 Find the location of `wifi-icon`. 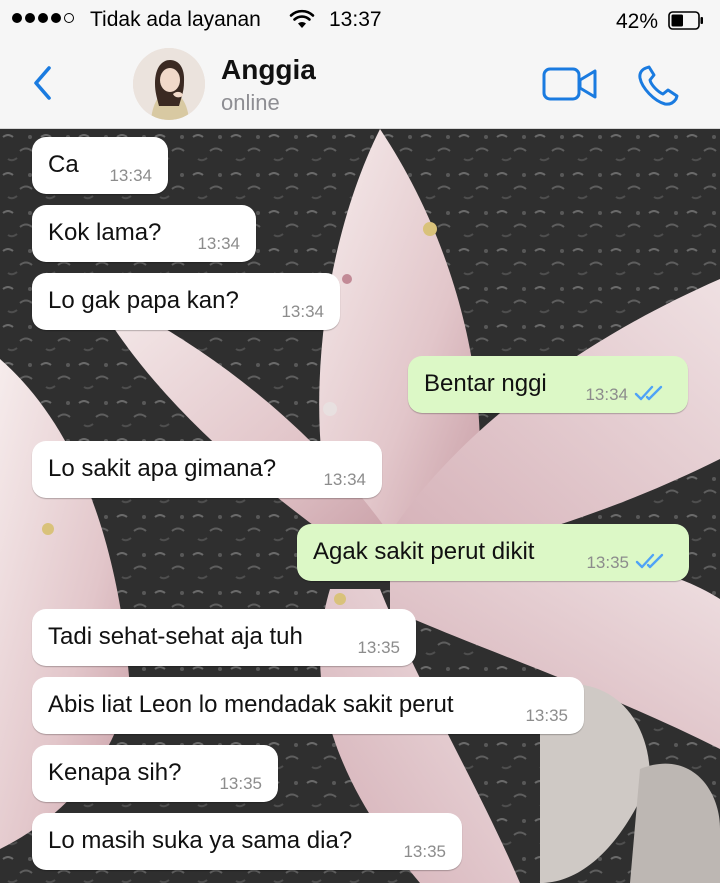

wifi-icon is located at coordinates (302, 18).